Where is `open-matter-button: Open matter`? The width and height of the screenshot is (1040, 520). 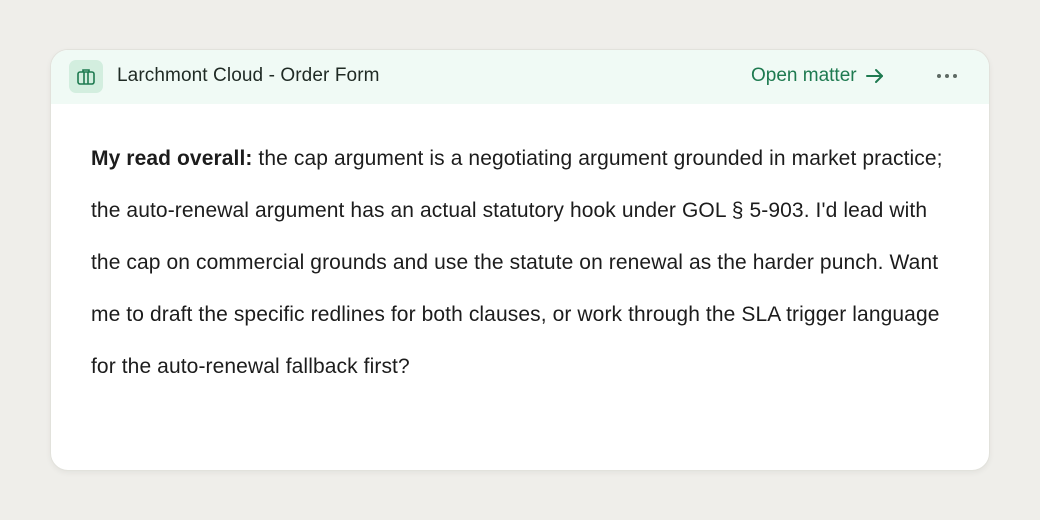 open-matter-button: Open matter is located at coordinates (818, 76).